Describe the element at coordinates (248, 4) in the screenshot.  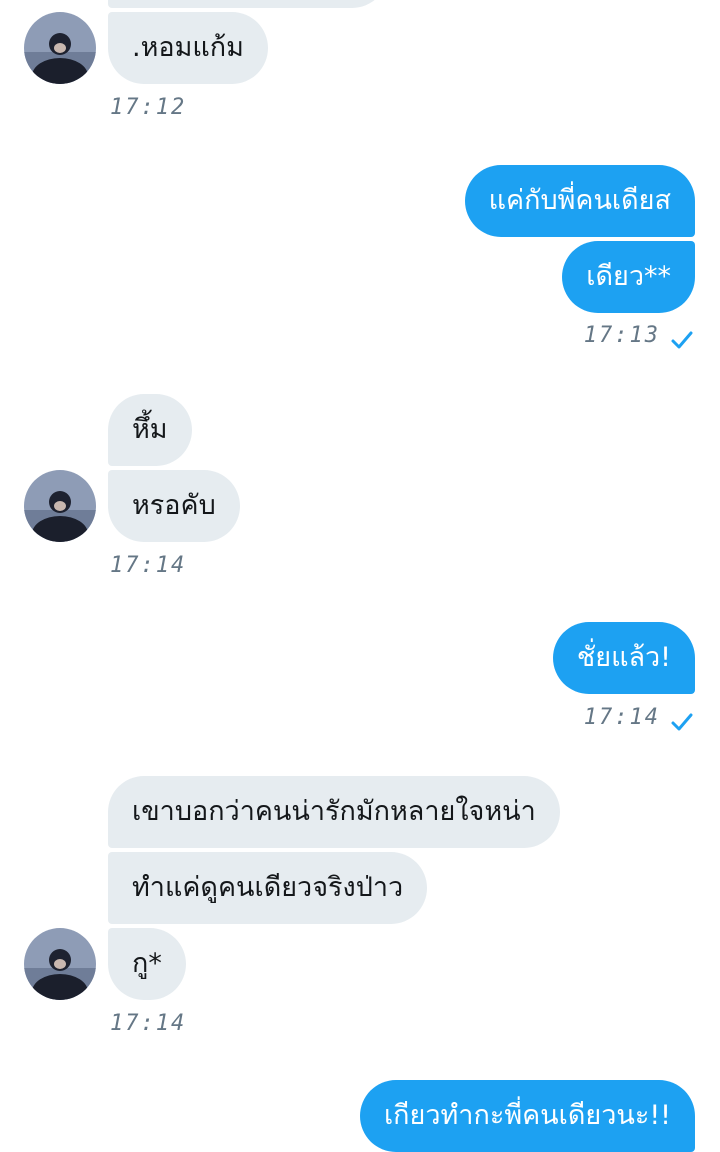
I see `message-bubble-incoming-cropped` at that location.